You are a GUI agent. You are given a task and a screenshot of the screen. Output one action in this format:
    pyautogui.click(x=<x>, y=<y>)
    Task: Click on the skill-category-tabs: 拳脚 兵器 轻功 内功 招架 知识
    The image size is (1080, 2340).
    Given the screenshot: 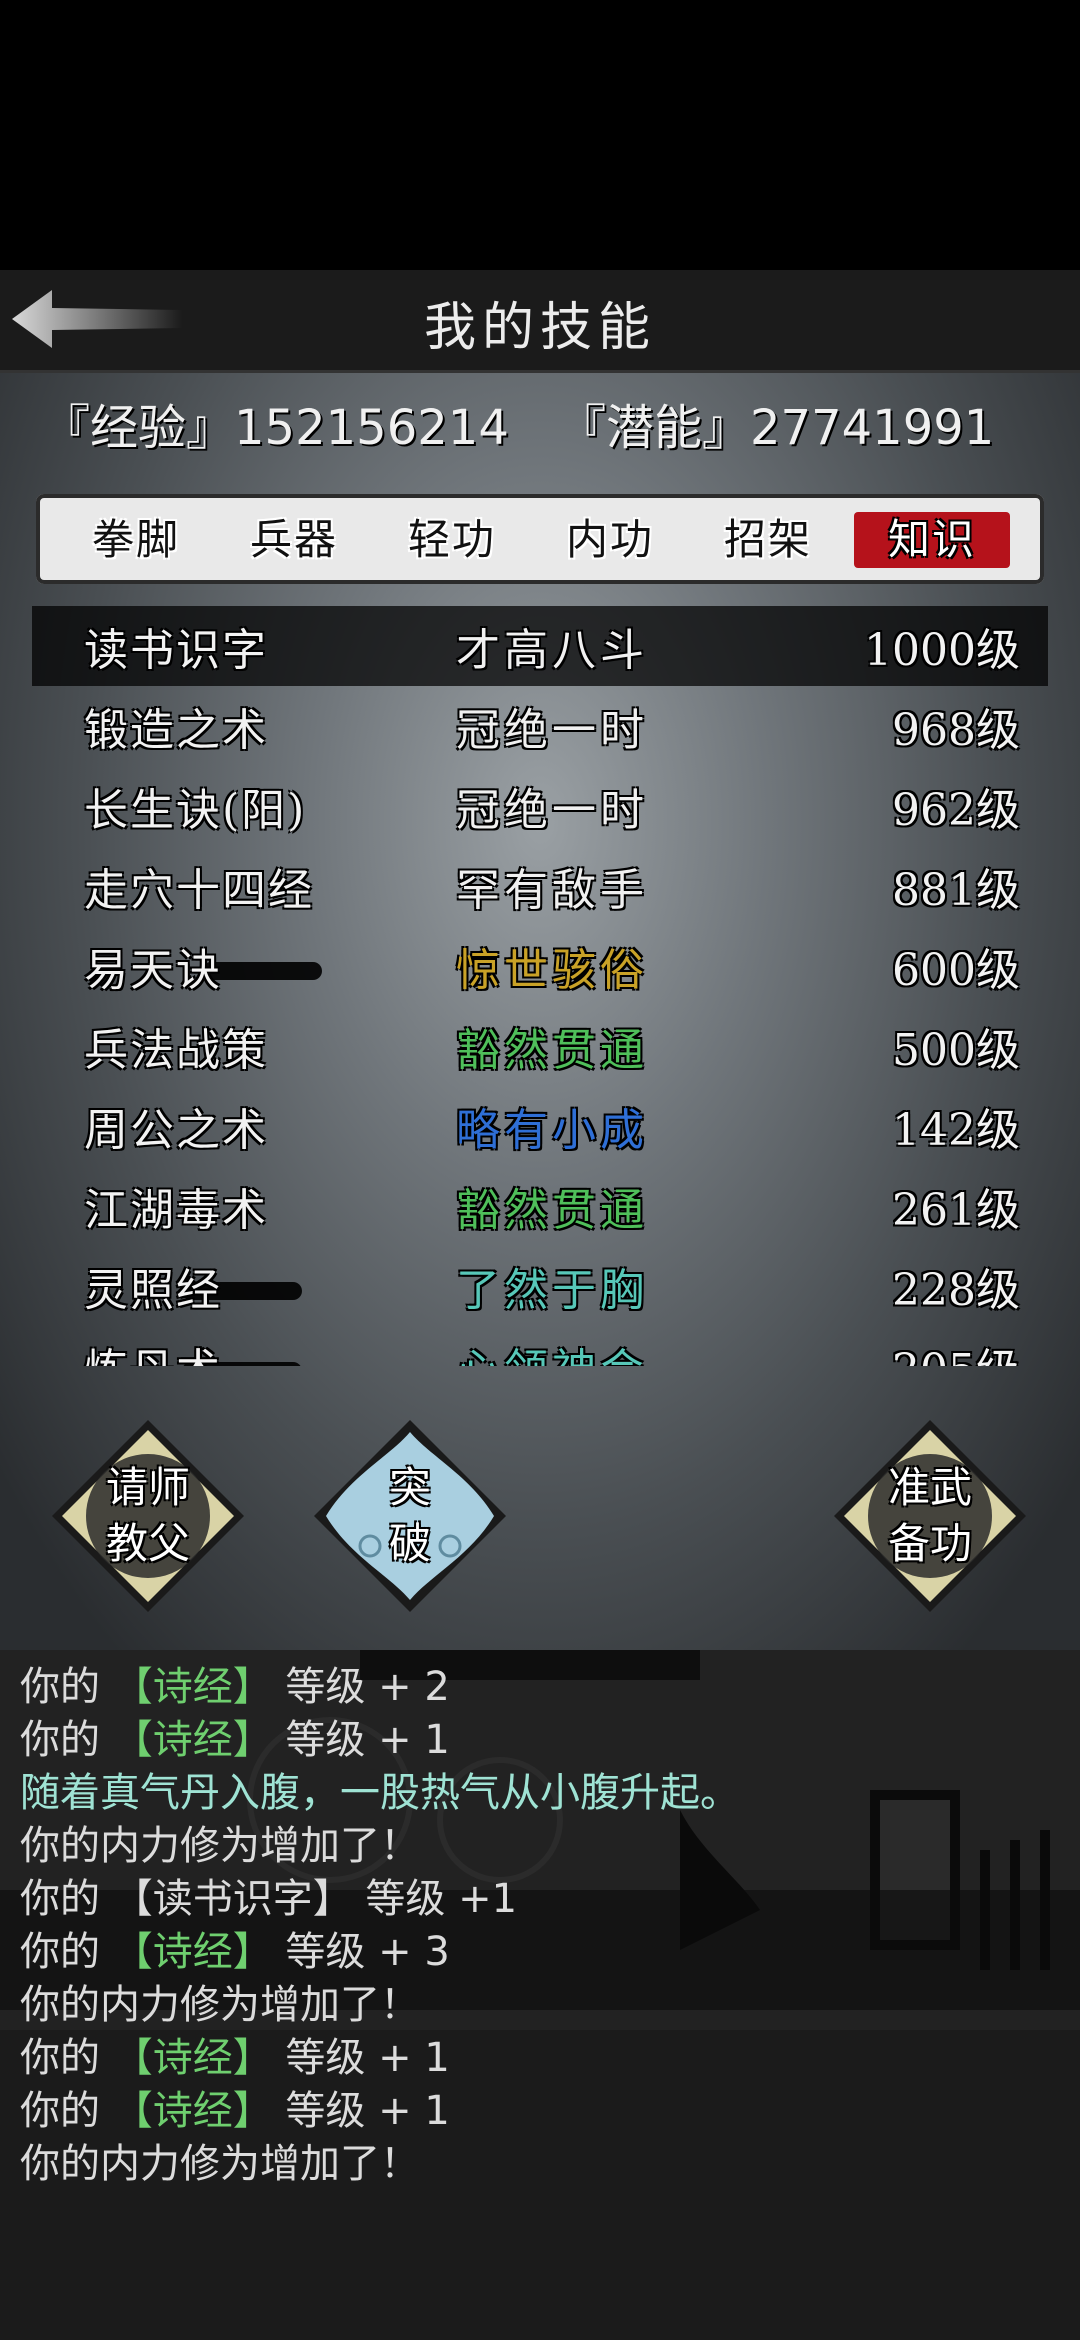 What is the action you would take?
    pyautogui.click(x=540, y=539)
    